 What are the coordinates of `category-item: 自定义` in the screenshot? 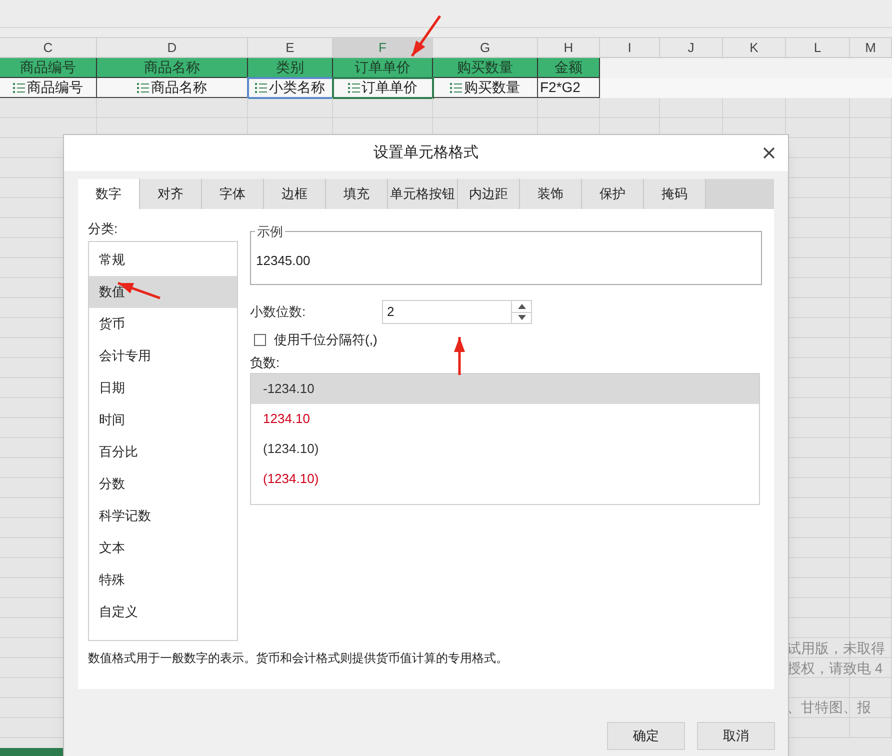 It's located at (163, 612).